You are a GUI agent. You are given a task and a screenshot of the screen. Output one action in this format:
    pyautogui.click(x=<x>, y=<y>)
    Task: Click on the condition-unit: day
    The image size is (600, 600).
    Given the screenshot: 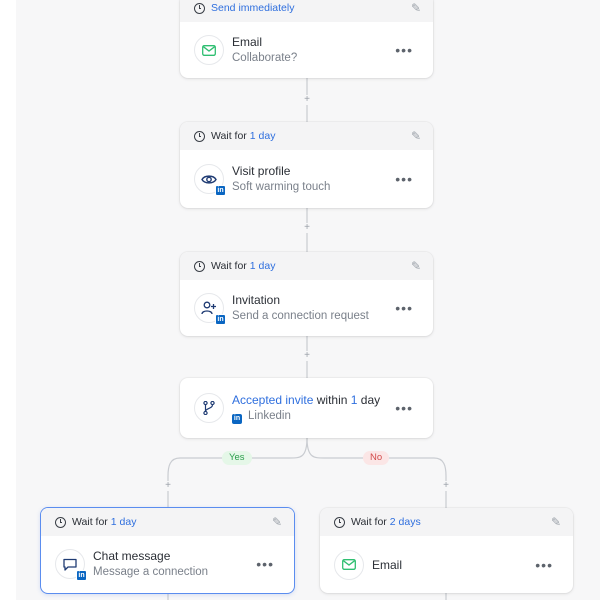 What is the action you would take?
    pyautogui.click(x=370, y=400)
    